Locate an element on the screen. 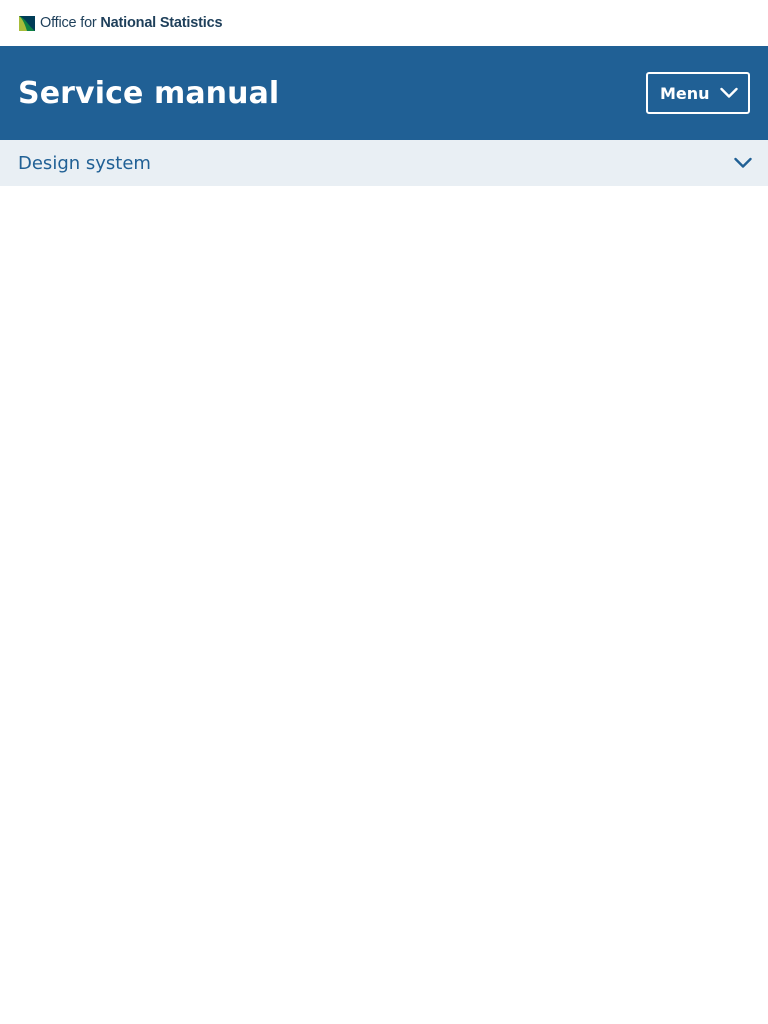 The image size is (768, 1024). page-title: Service manual is located at coordinates (149, 93).